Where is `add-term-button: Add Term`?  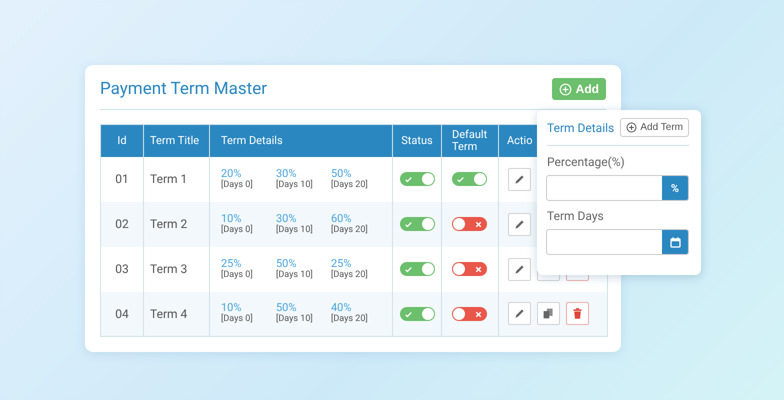
add-term-button: Add Term is located at coordinates (654, 127).